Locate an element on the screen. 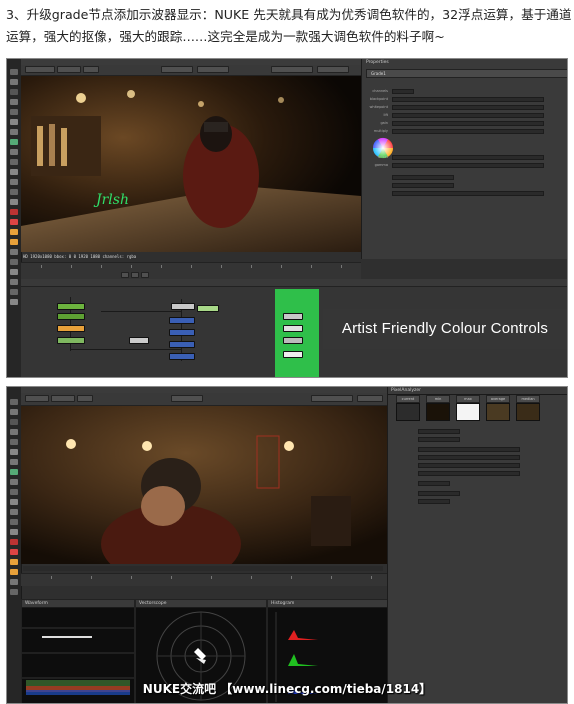 The height and width of the screenshot is (704, 574). unpremult-dropdown is located at coordinates (423, 185).